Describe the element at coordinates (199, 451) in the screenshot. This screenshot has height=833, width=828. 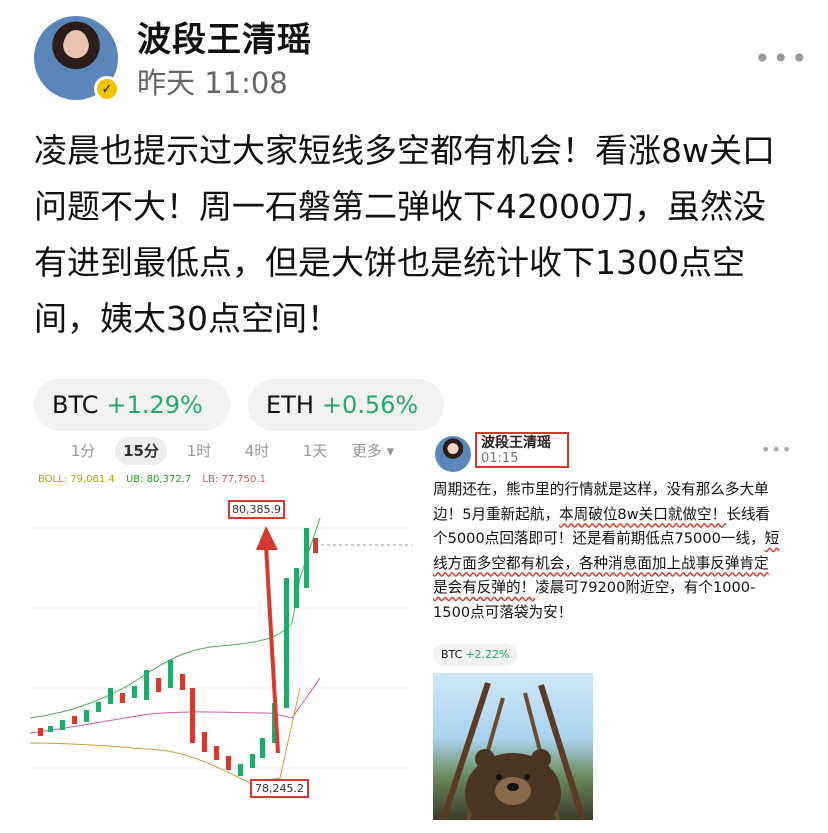
I see `tab-1h: 1时` at that location.